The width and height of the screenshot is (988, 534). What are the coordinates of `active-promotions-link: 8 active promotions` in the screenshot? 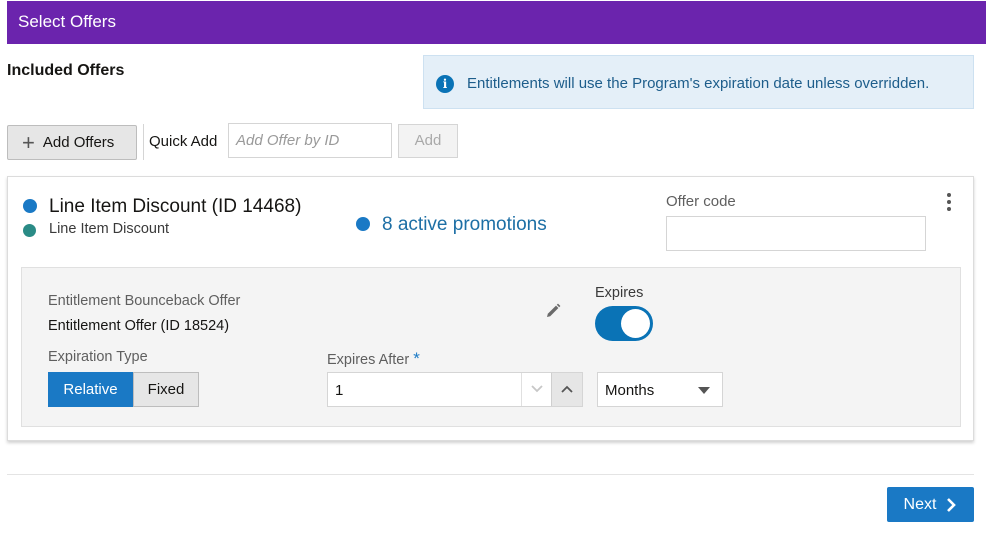 It's located at (464, 225).